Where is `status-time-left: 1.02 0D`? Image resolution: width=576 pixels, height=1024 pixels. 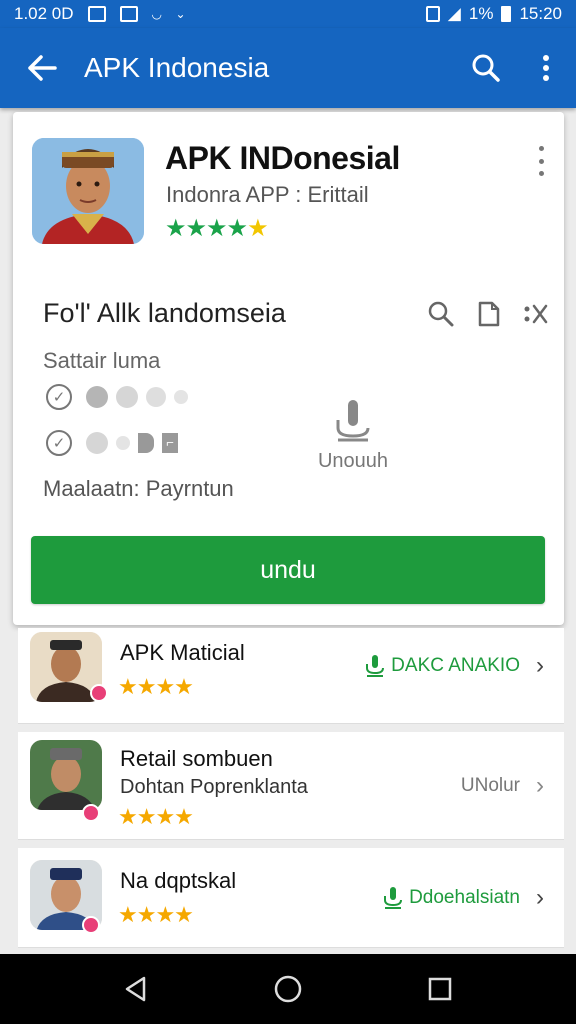
status-time-left: 1.02 0D is located at coordinates (44, 13).